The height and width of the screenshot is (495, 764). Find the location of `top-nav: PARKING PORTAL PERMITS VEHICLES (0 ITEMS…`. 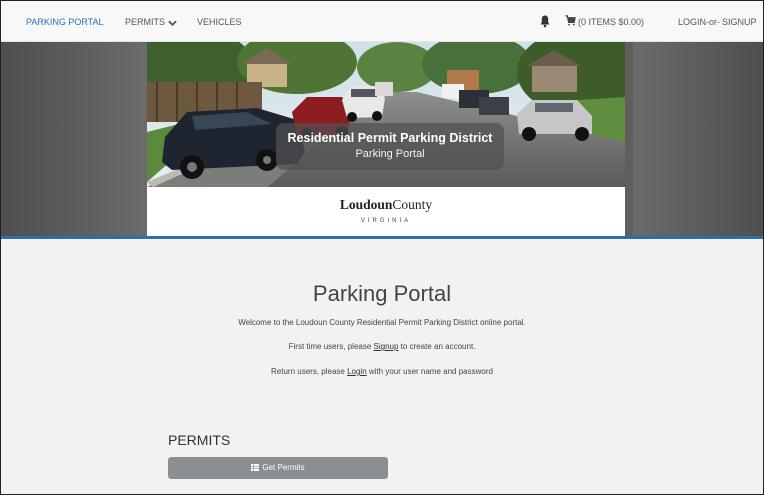

top-nav: PARKING PORTAL PERMITS VEHICLES (0 ITEMS… is located at coordinates (382, 21).